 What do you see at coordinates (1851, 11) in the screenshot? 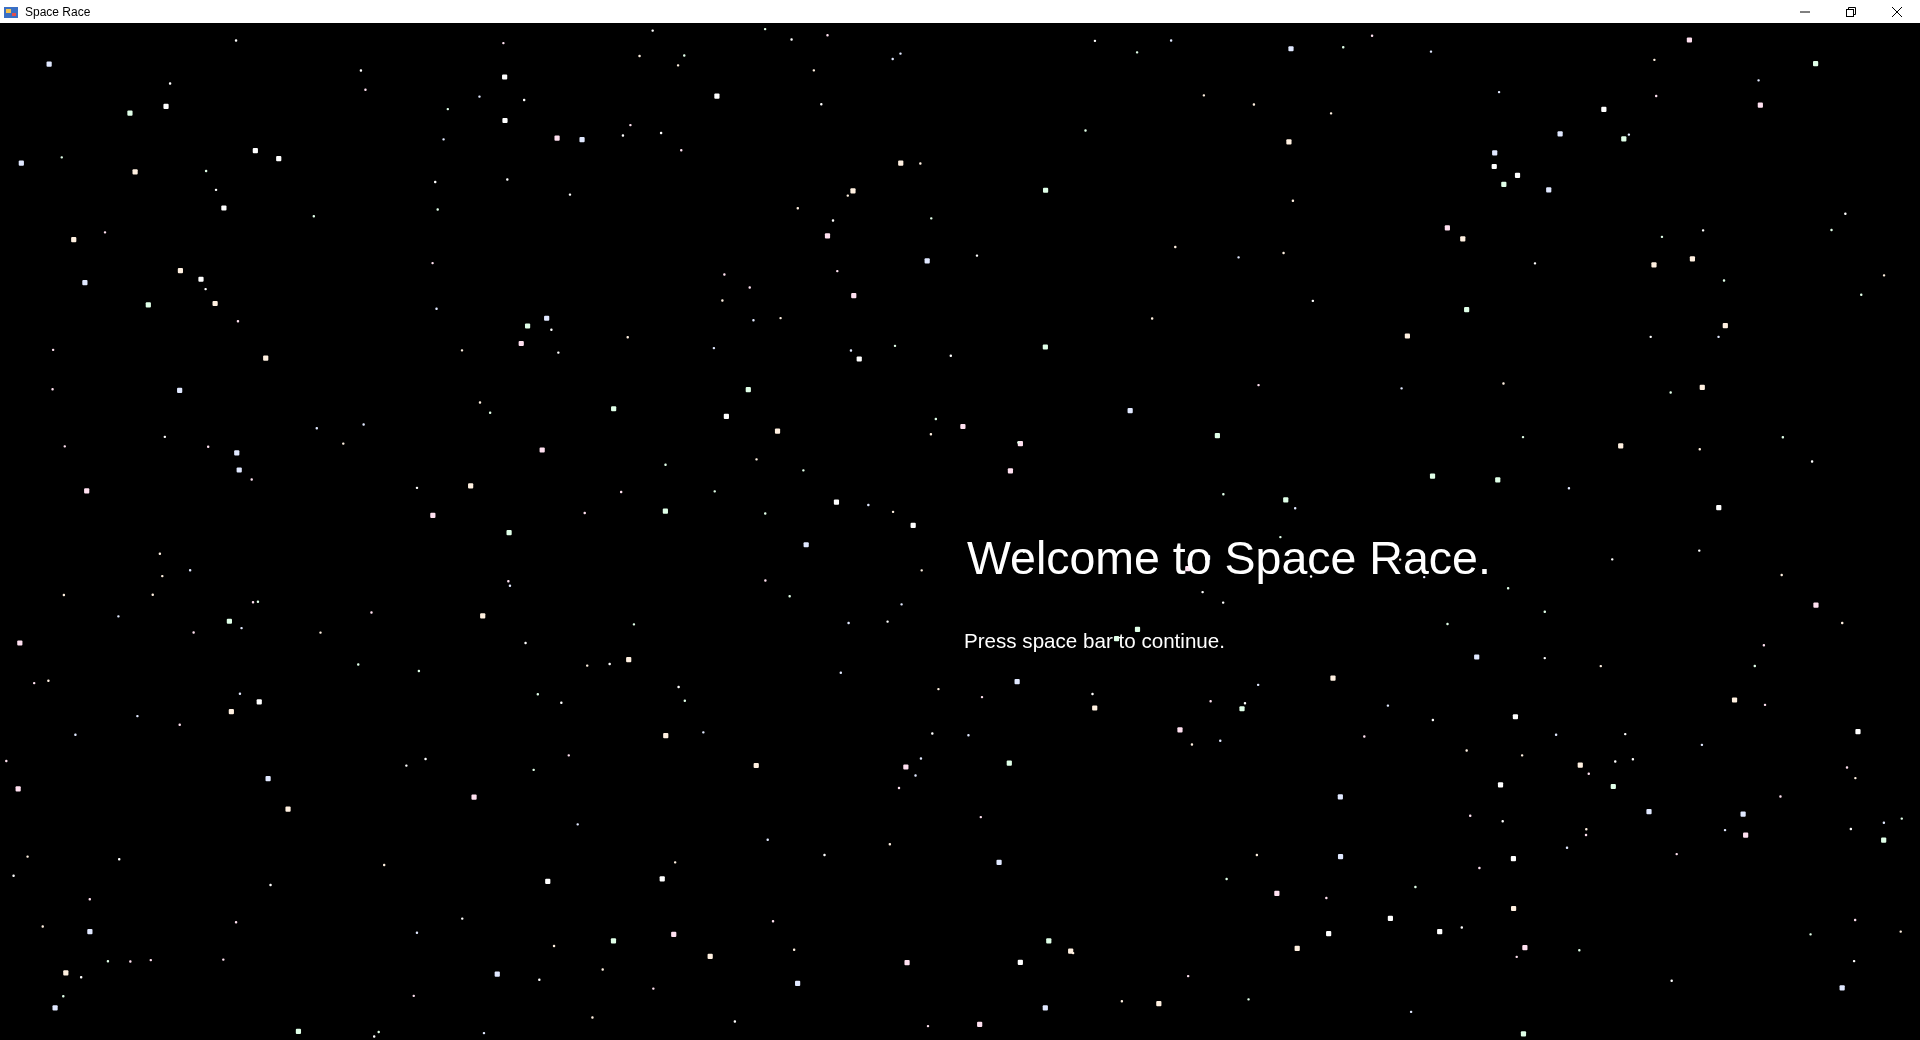
I see `restore-icon` at bounding box center [1851, 11].